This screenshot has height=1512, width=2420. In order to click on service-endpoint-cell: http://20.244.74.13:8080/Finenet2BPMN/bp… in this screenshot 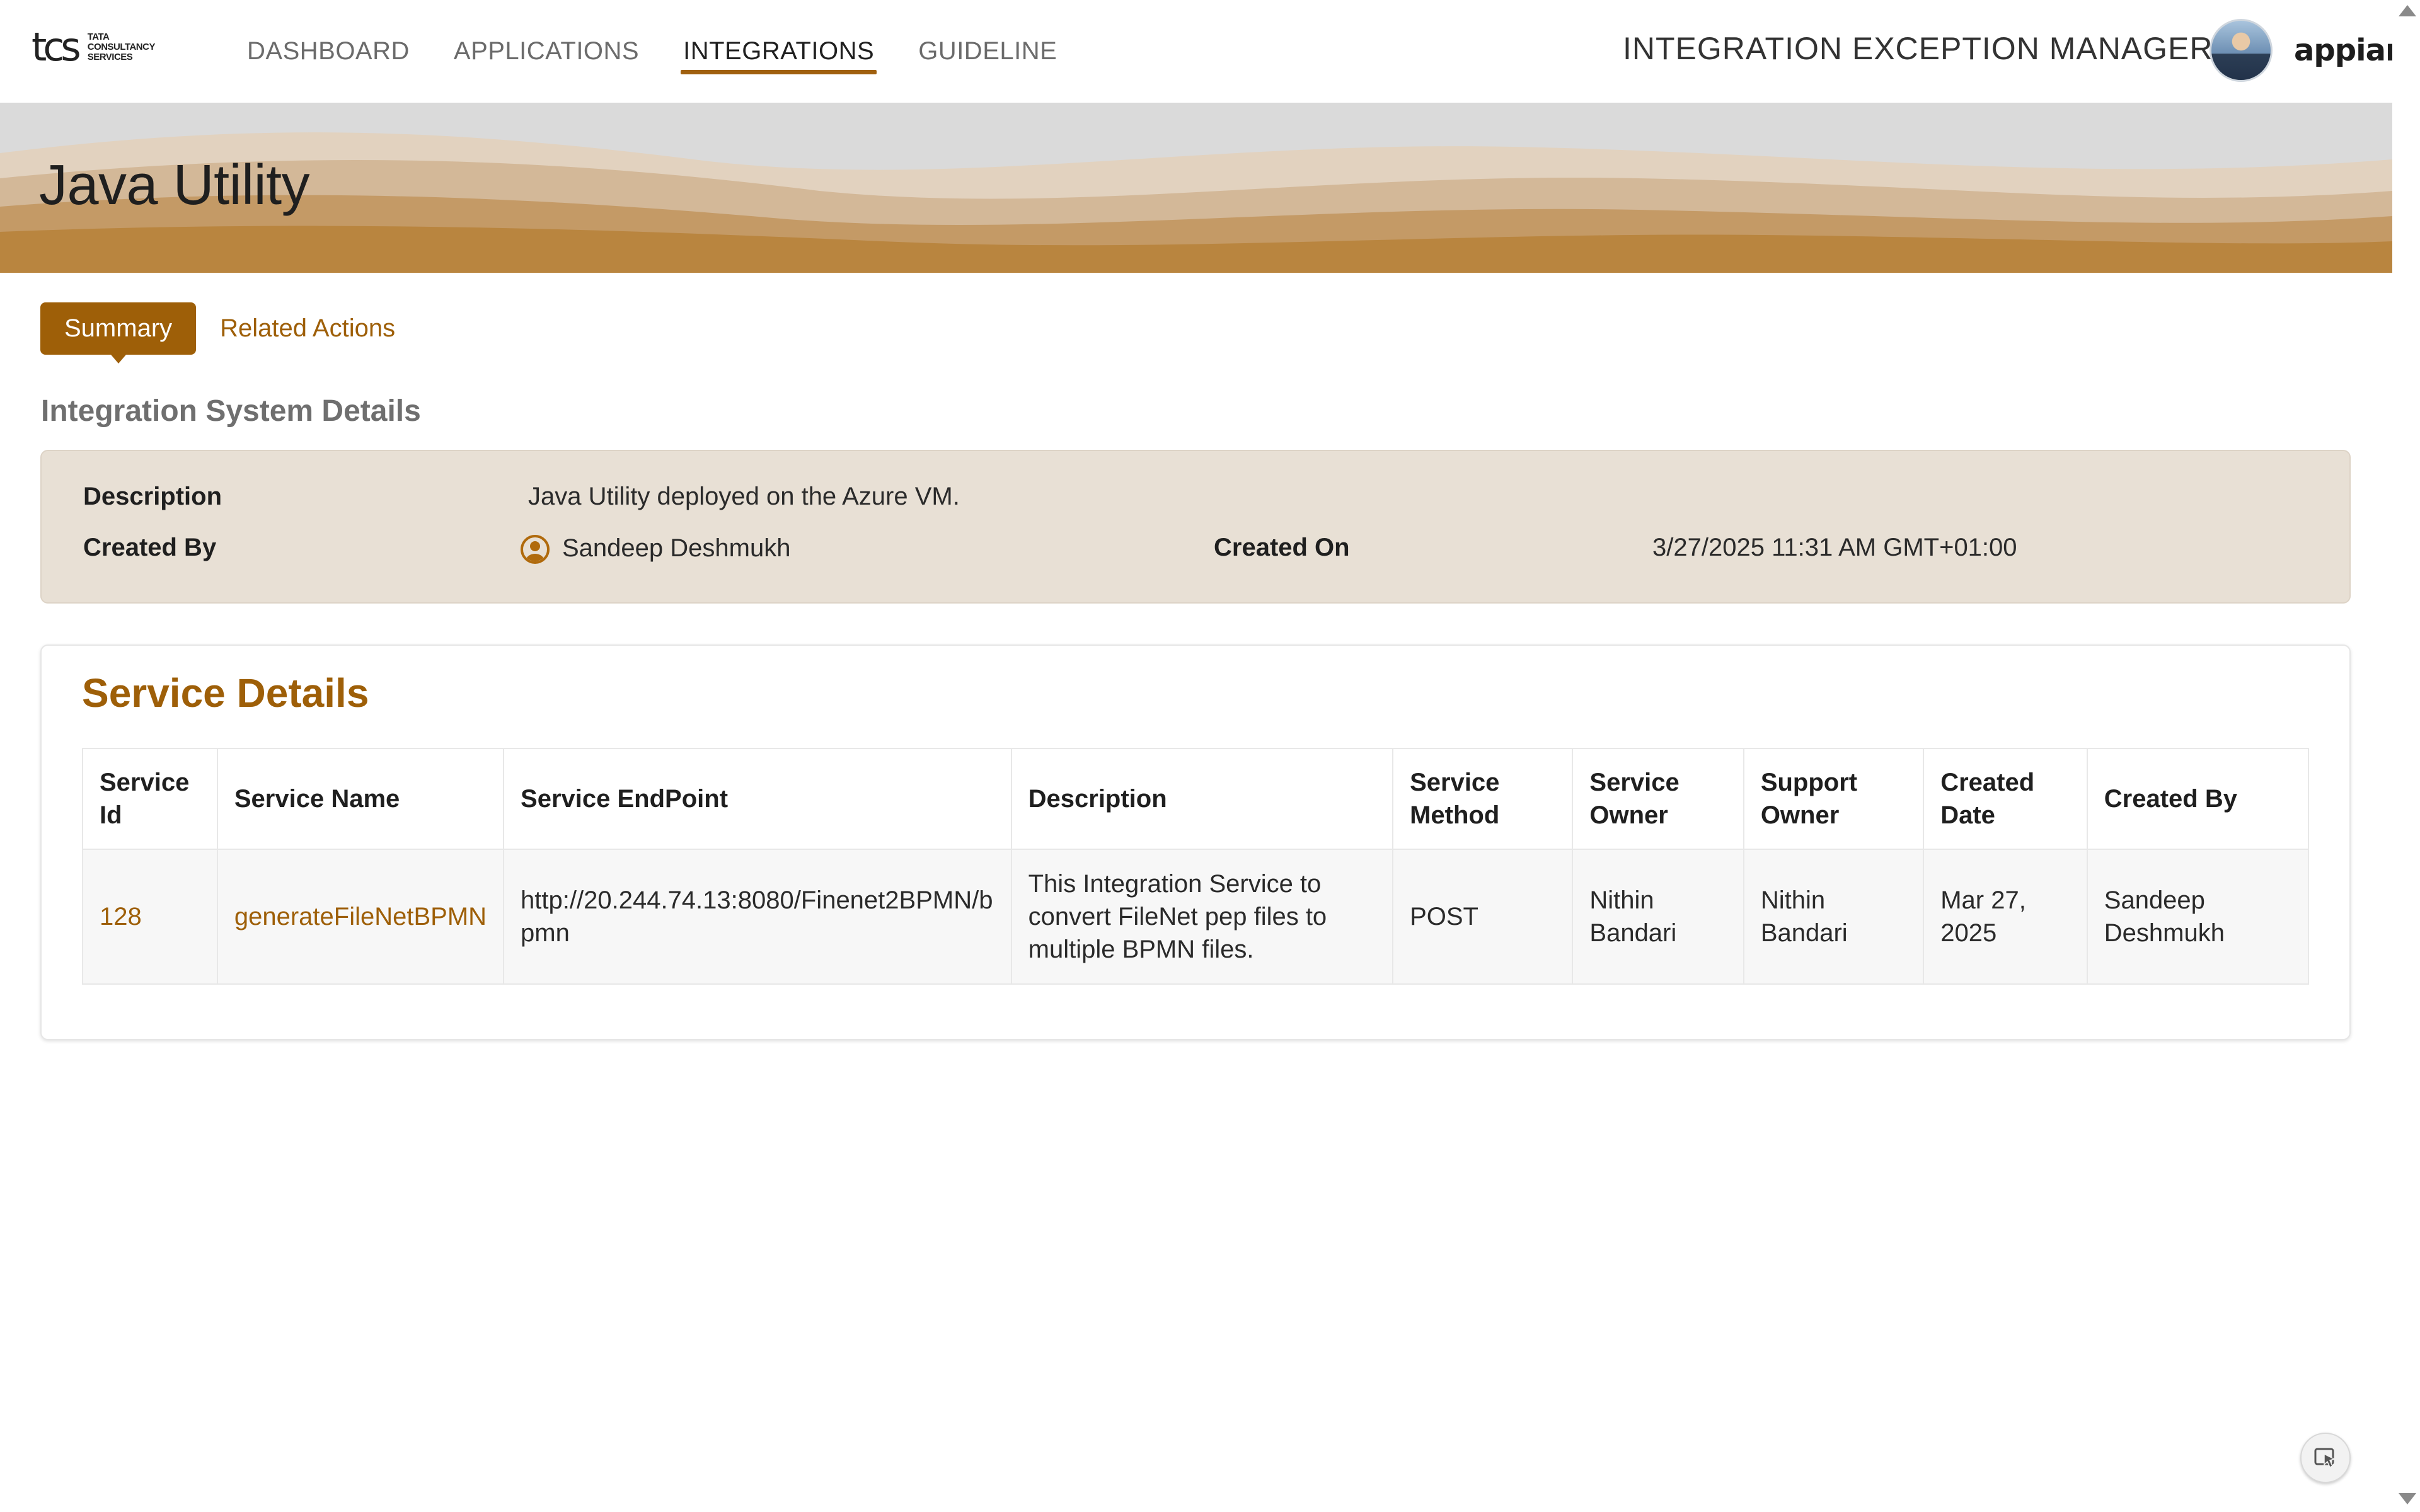, I will do `click(758, 917)`.